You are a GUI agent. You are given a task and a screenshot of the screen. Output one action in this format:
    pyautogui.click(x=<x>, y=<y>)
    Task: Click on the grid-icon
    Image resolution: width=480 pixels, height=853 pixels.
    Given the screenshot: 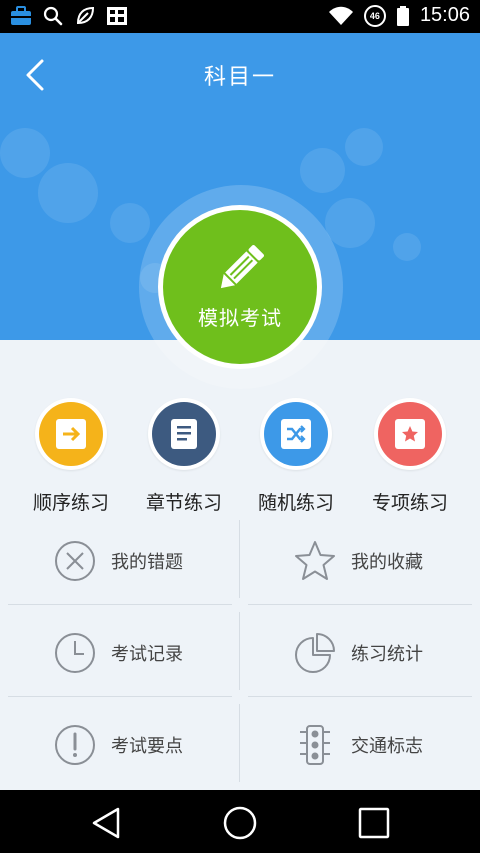 What is the action you would take?
    pyautogui.click(x=117, y=16)
    